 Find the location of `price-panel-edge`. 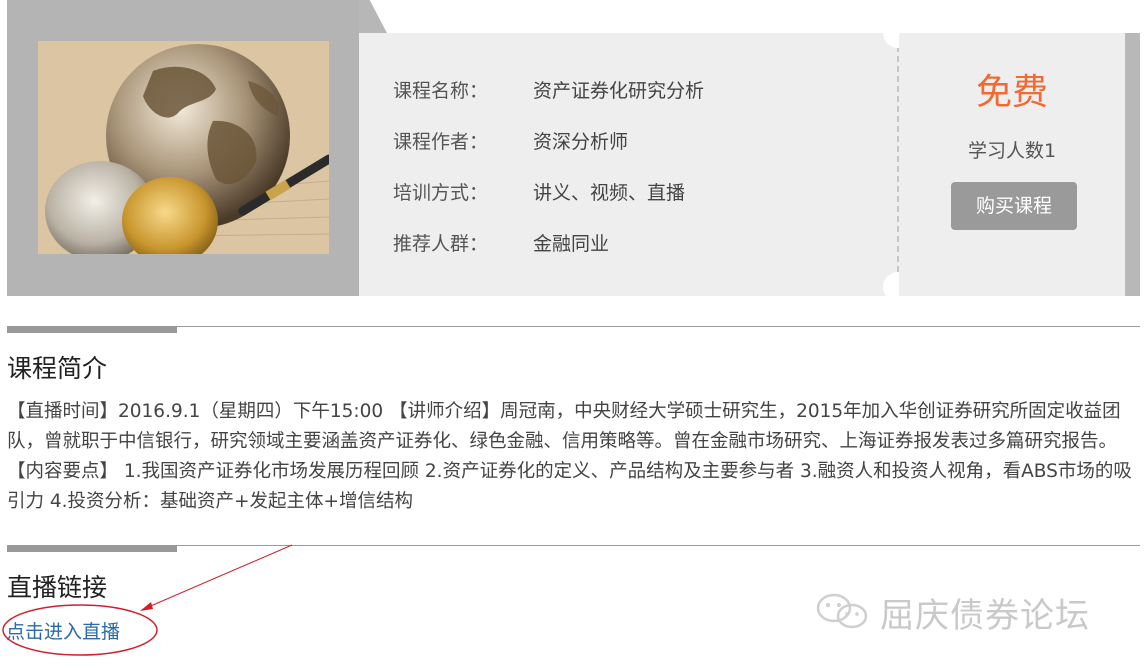

price-panel-edge is located at coordinates (1132, 164).